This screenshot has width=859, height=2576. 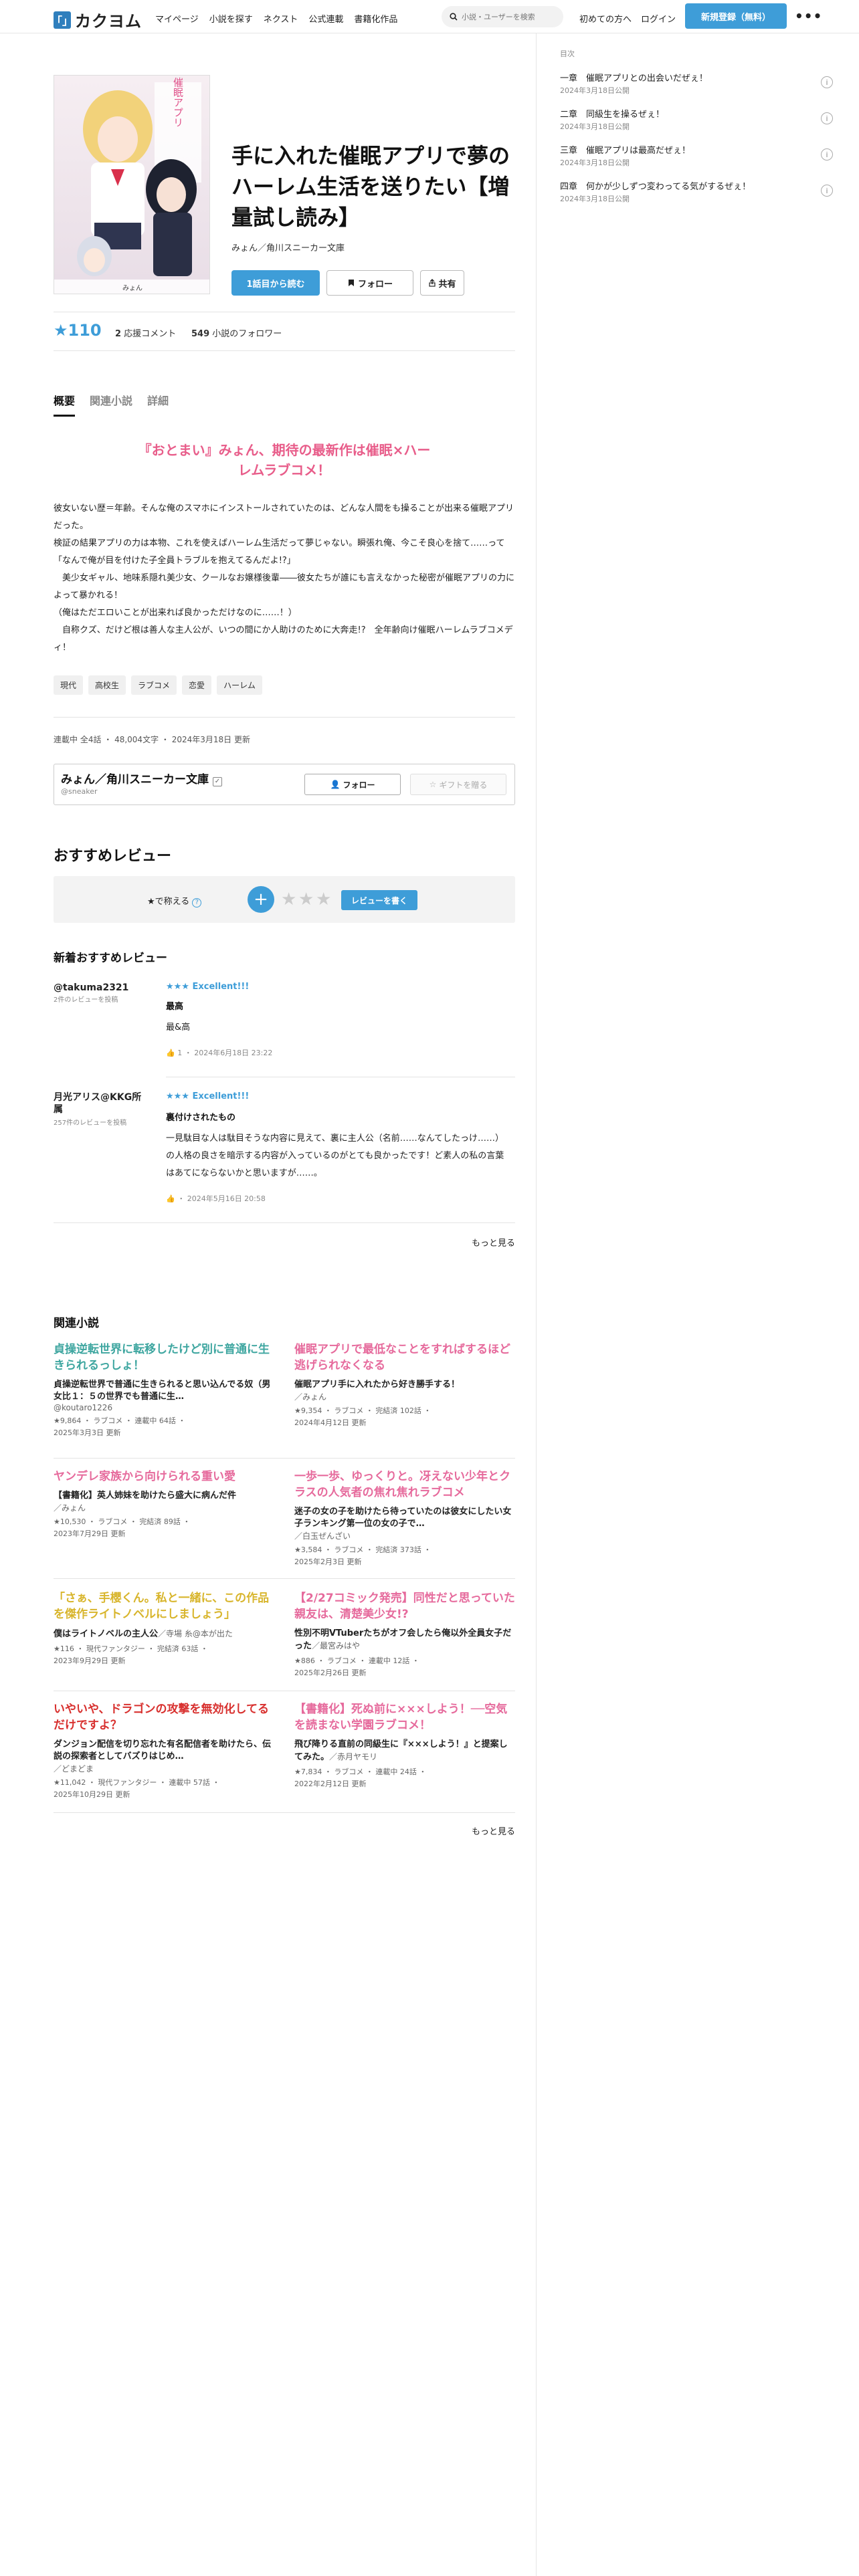 What do you see at coordinates (808, 16) in the screenshot?
I see `more-menu-icon: •••` at bounding box center [808, 16].